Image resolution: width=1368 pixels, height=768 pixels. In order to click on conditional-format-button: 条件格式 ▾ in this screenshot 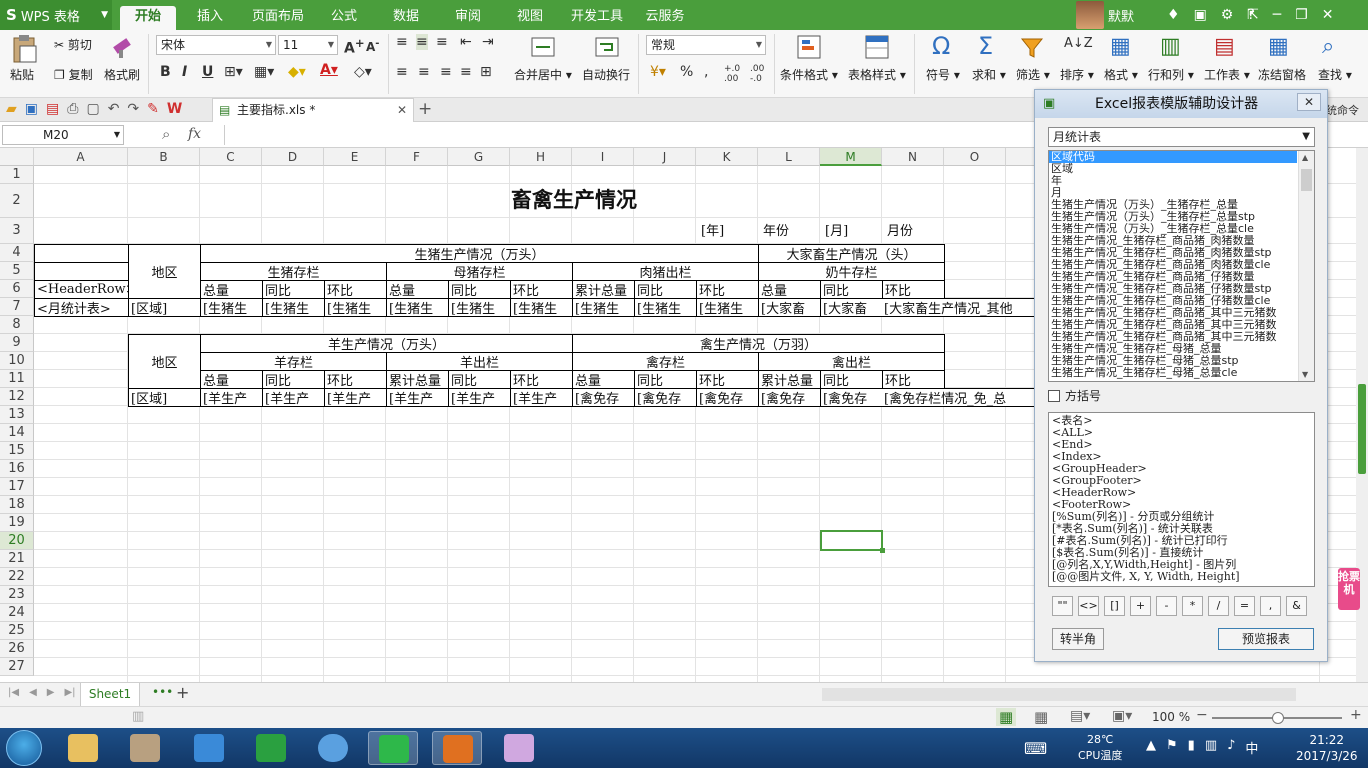, I will do `click(809, 74)`.